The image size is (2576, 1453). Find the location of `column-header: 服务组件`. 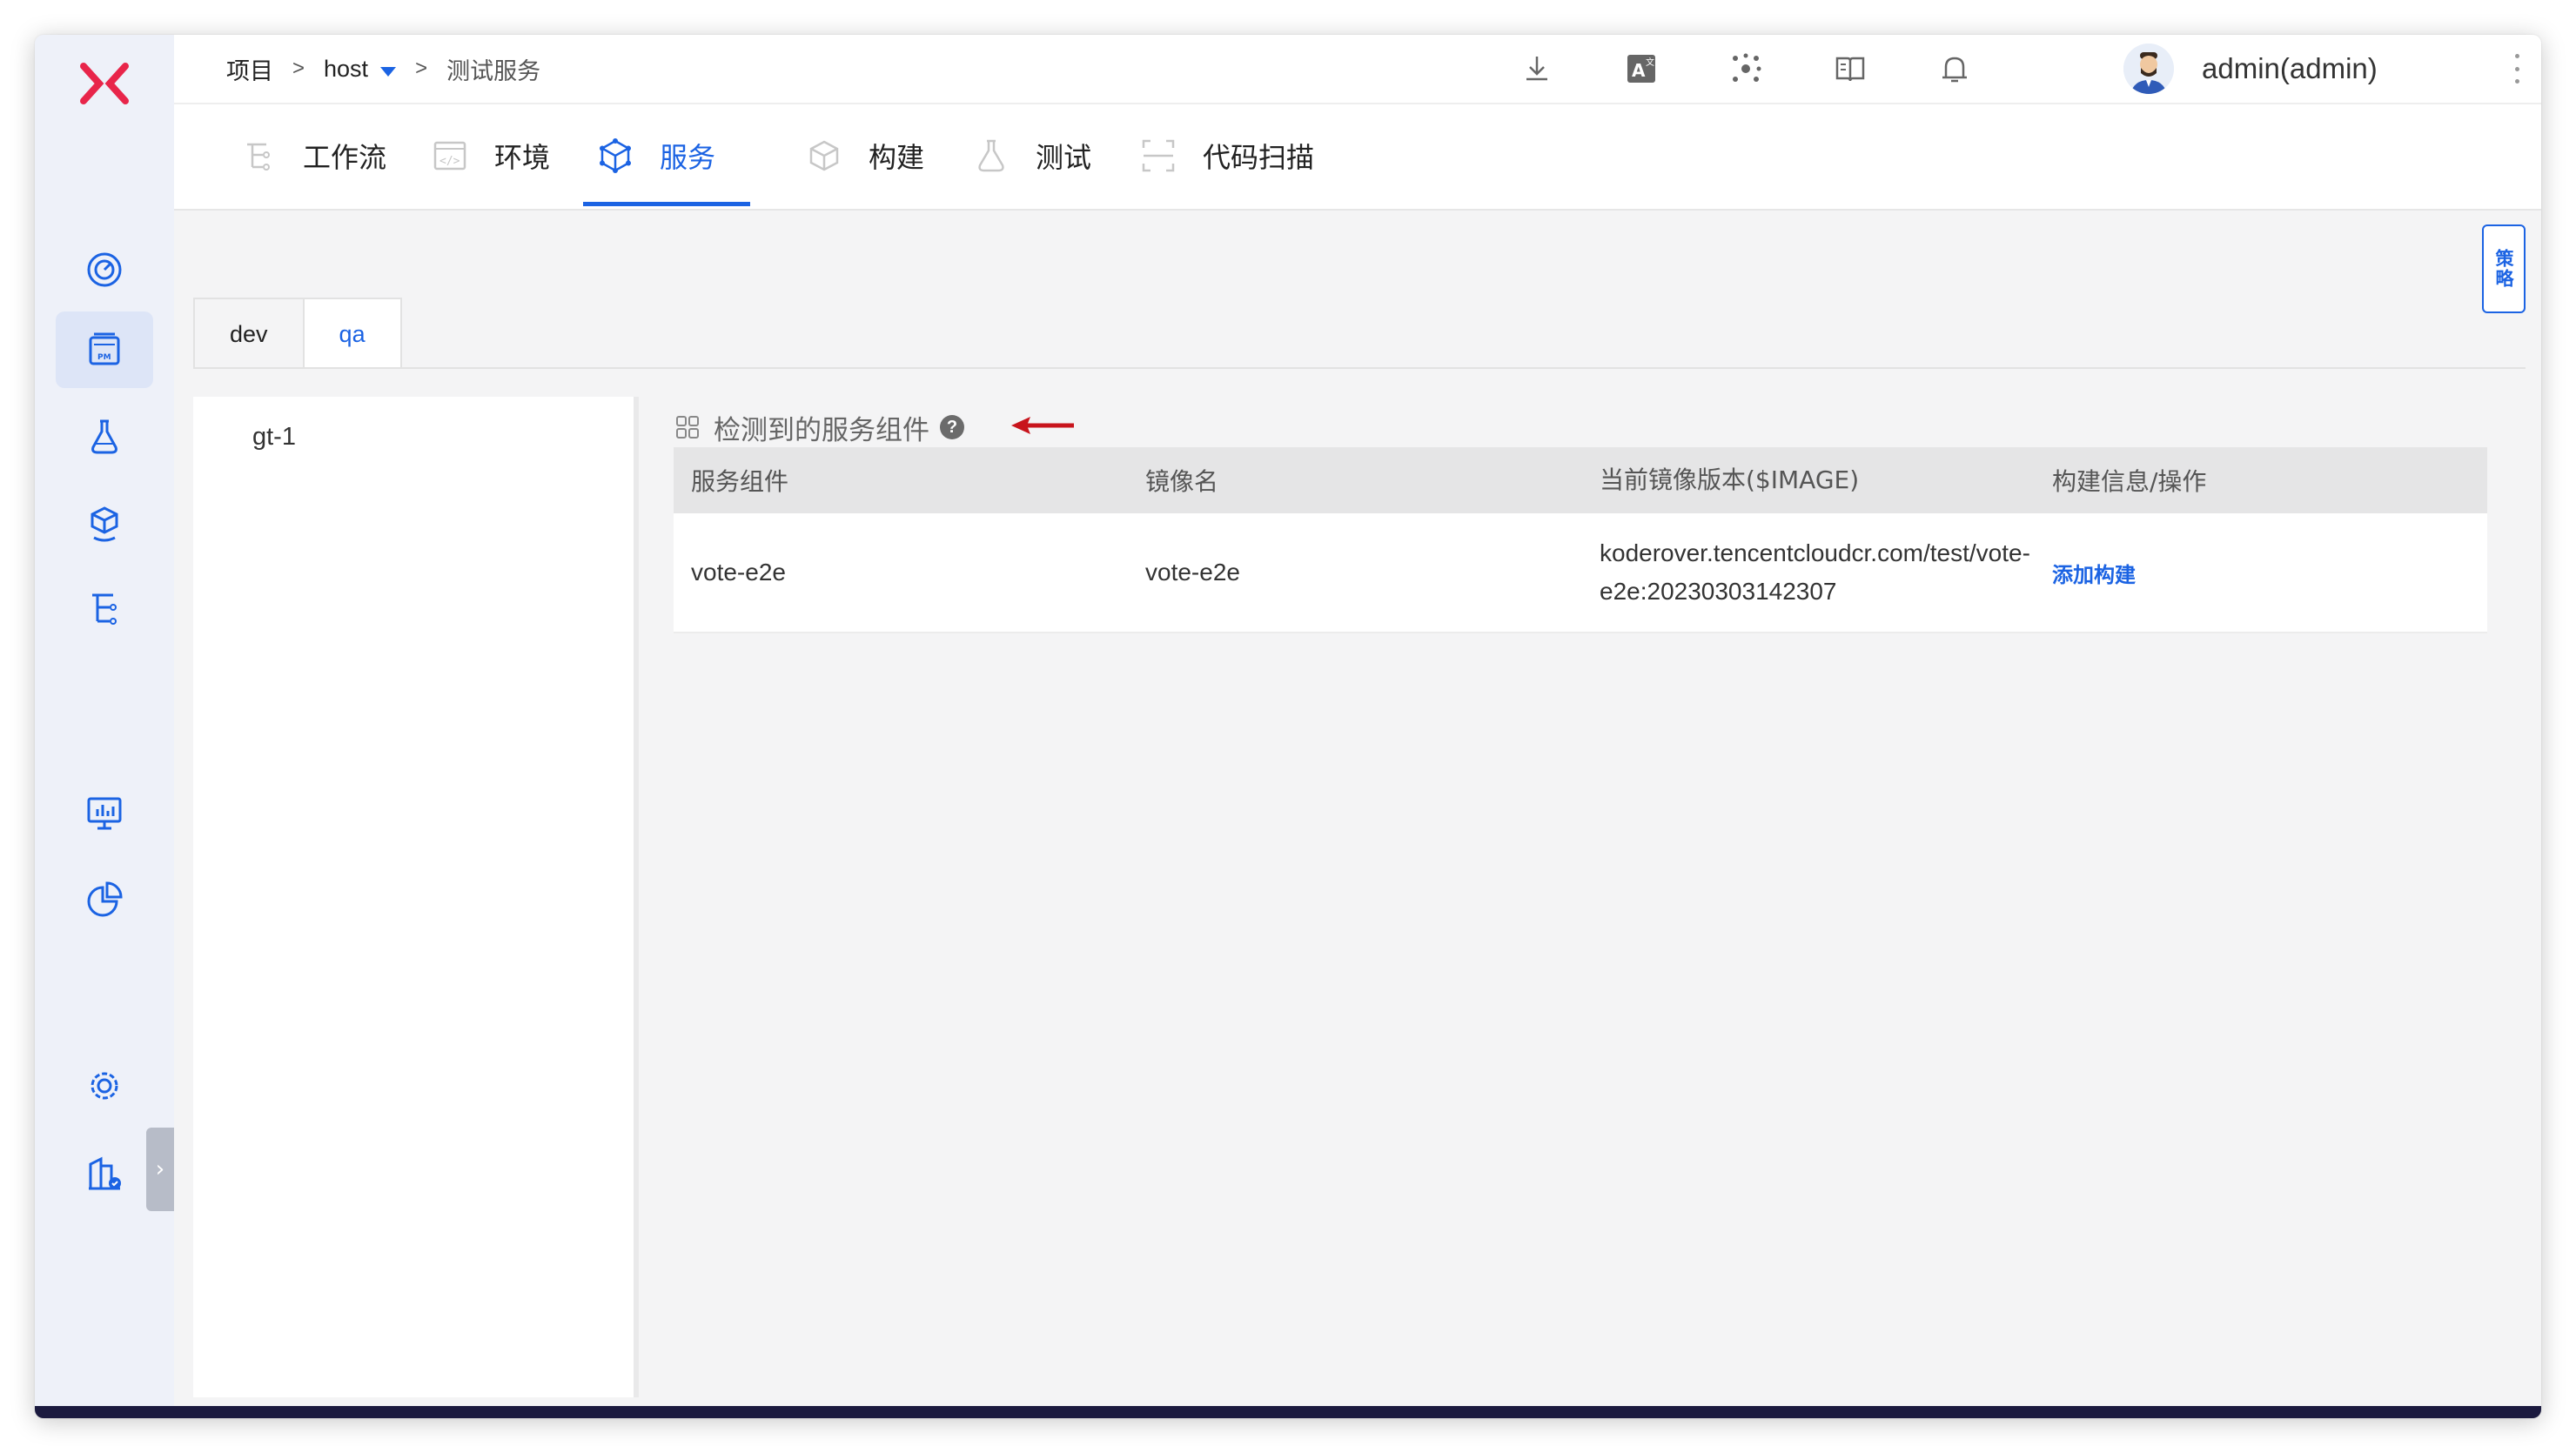

column-header: 服务组件 is located at coordinates (740, 481).